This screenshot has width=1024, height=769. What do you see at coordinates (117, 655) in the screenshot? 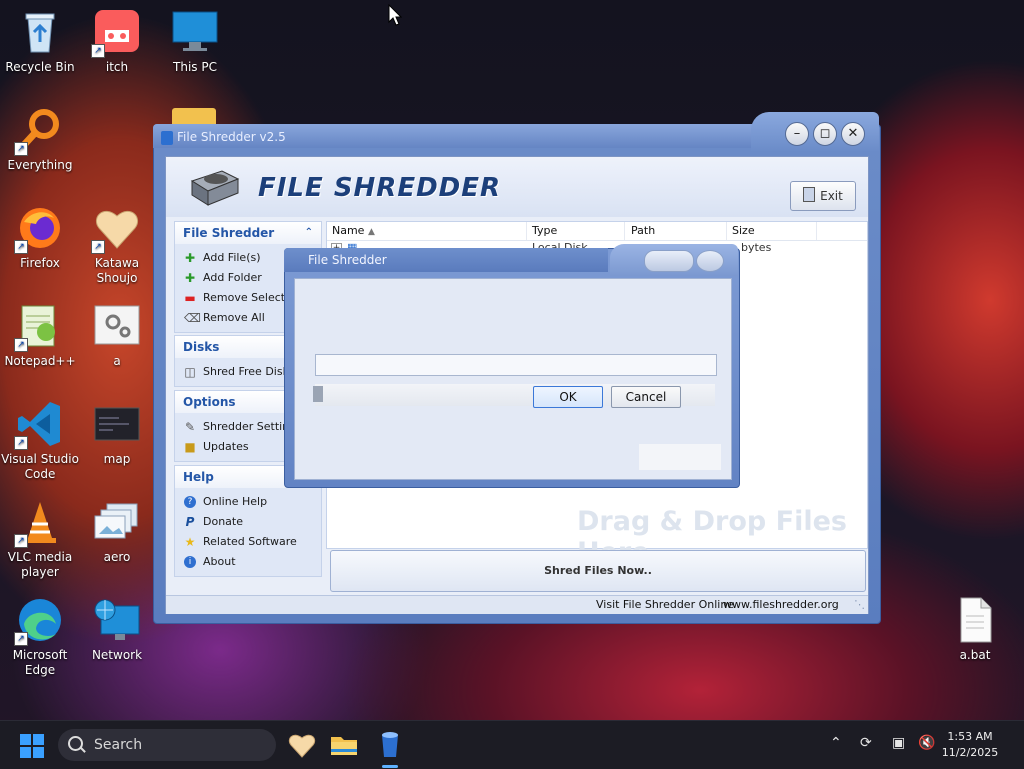
I see `desktop-icon-label: Network` at bounding box center [117, 655].